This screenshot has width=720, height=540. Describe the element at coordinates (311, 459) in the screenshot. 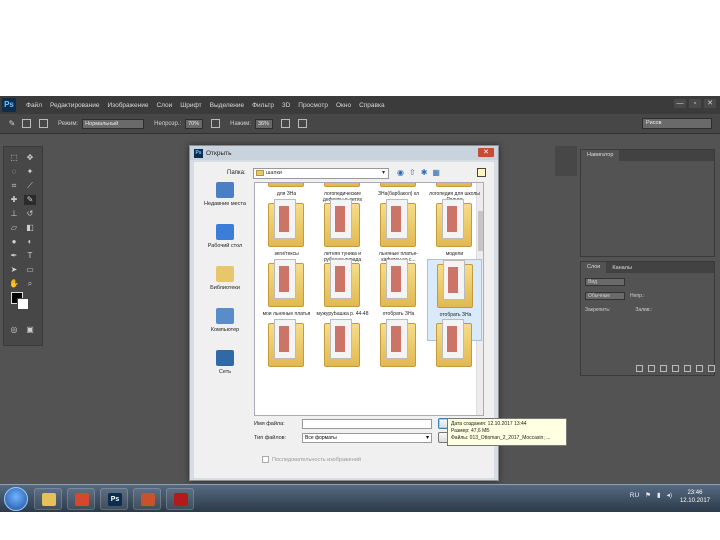

I see `image-sequence-option: Последовательность изображений` at that location.